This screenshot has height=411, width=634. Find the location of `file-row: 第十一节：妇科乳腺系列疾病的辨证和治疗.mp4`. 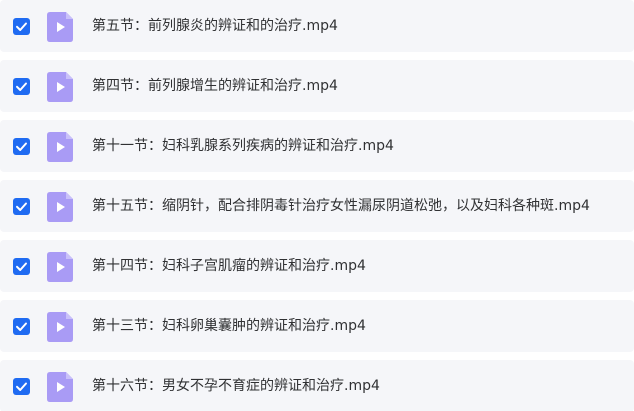

file-row: 第十一节：妇科乳腺系列疾病的辨证和治疗.mp4 is located at coordinates (317, 146).